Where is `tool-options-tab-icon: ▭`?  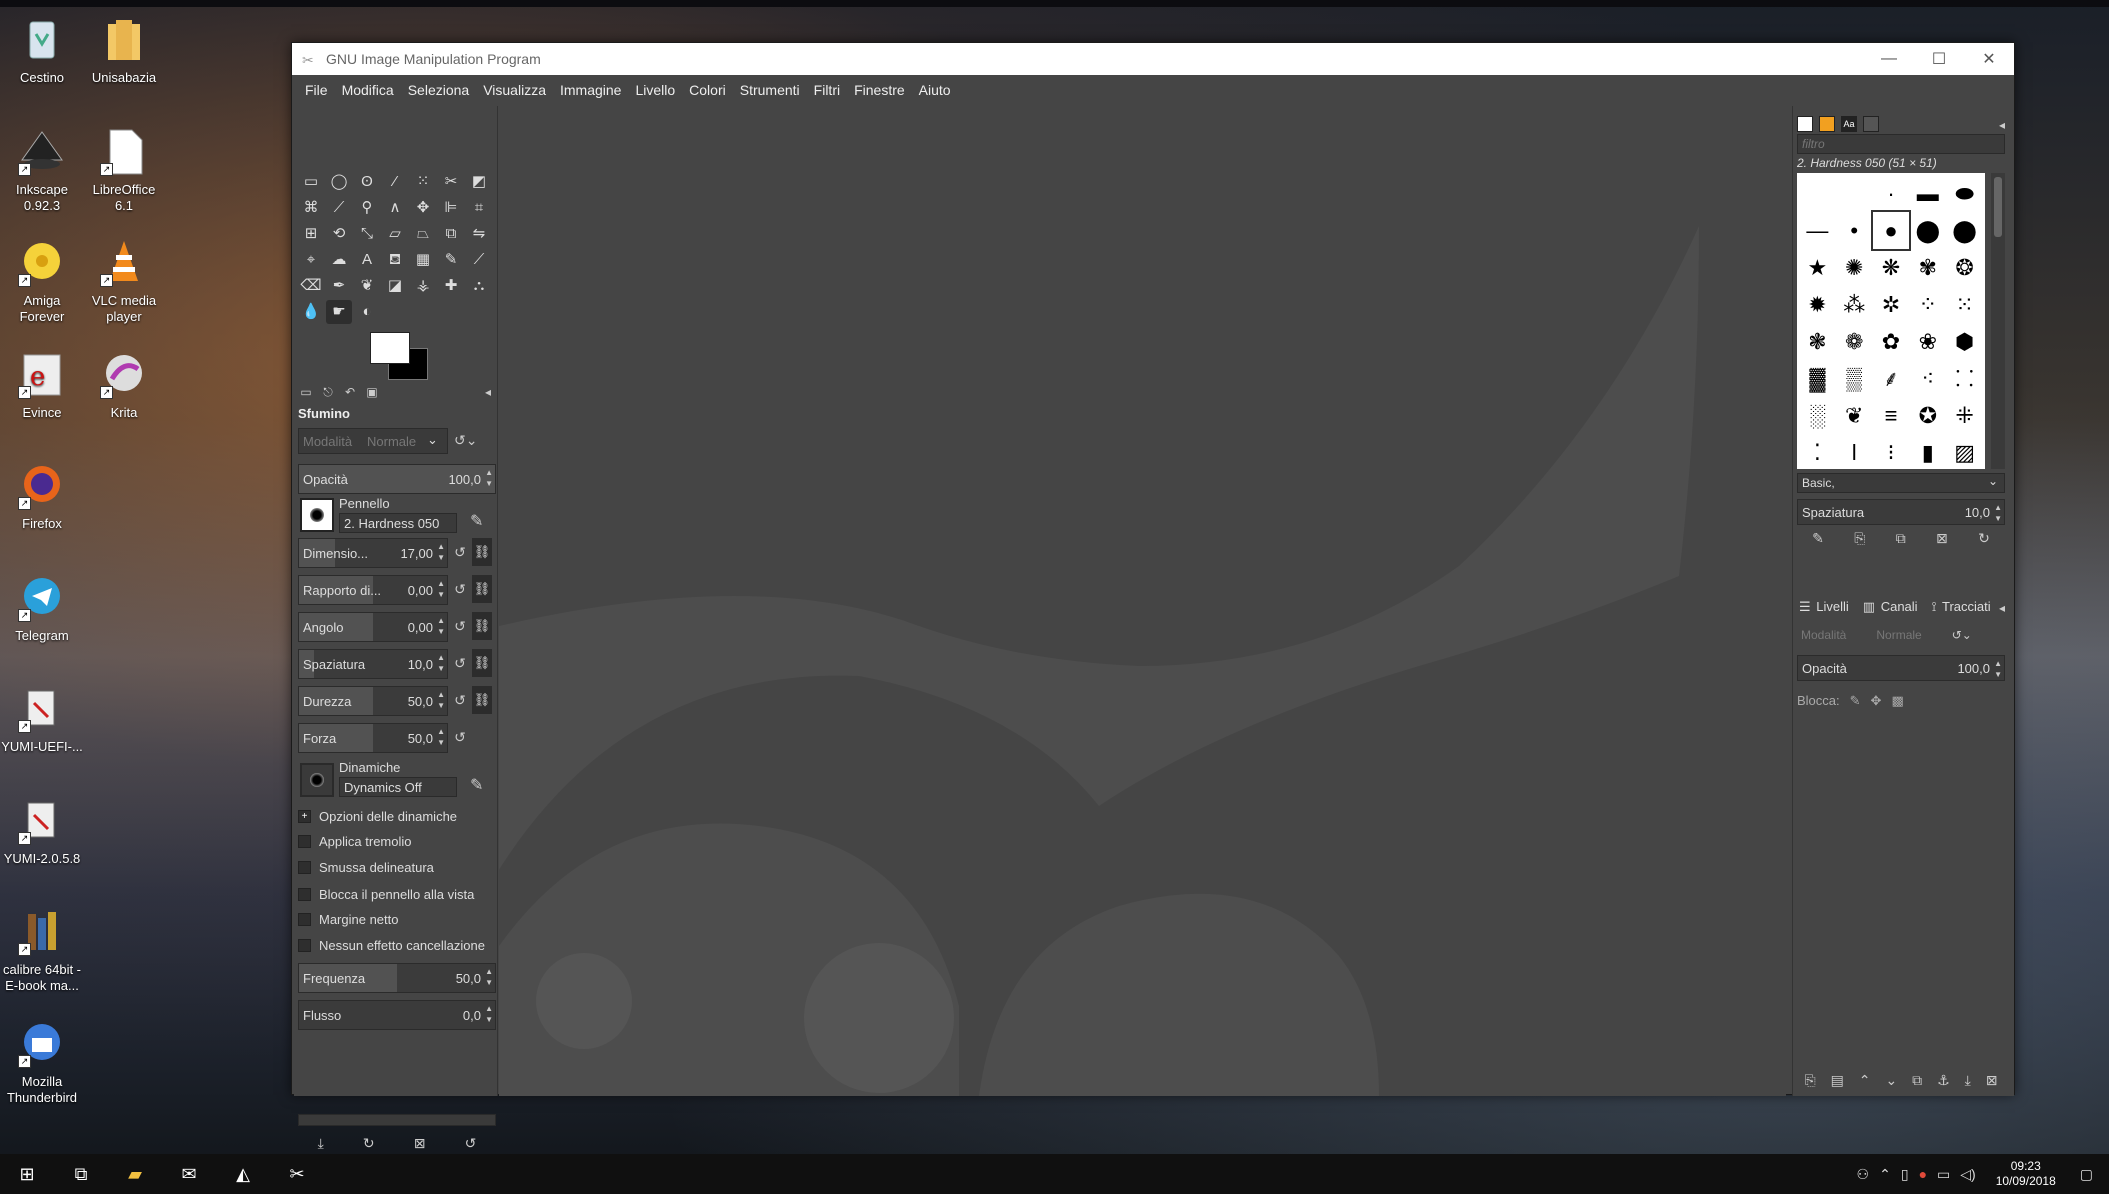
tool-options-tab-icon: ▭ is located at coordinates (306, 393).